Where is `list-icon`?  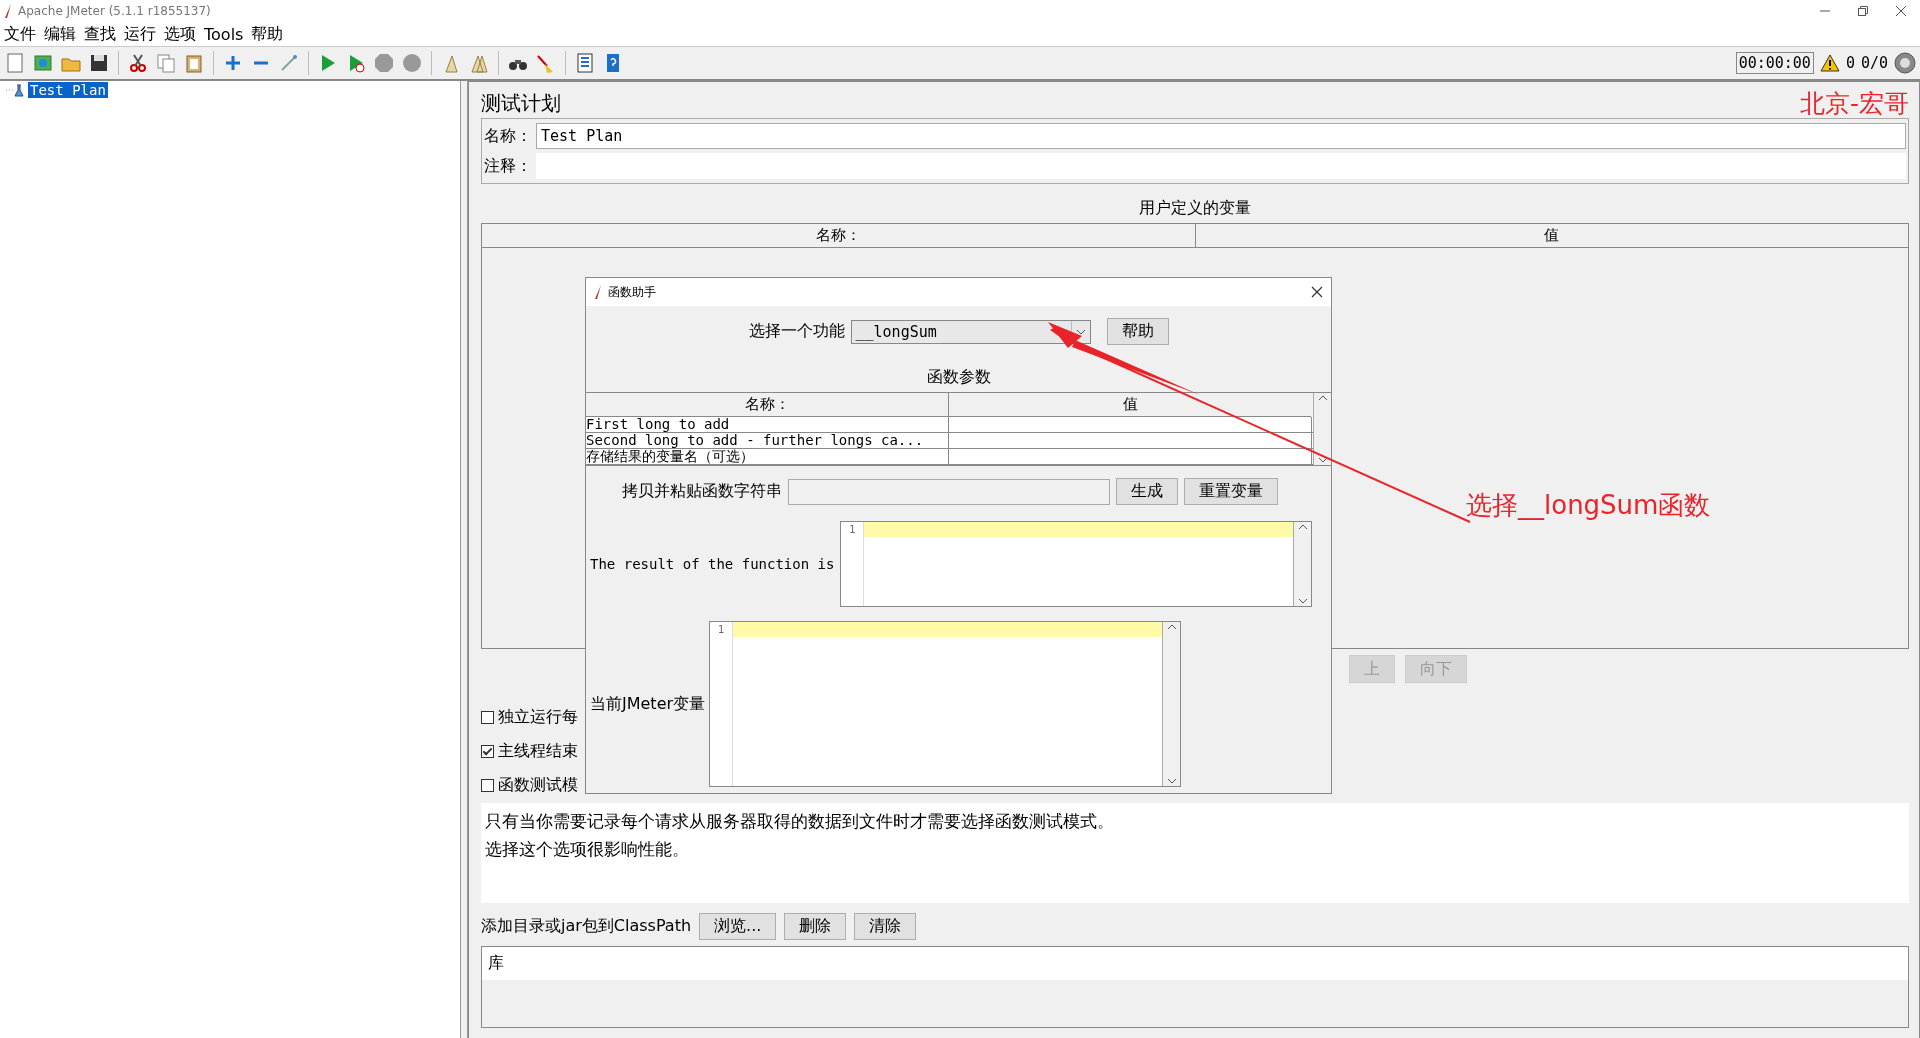 list-icon is located at coordinates (585, 63).